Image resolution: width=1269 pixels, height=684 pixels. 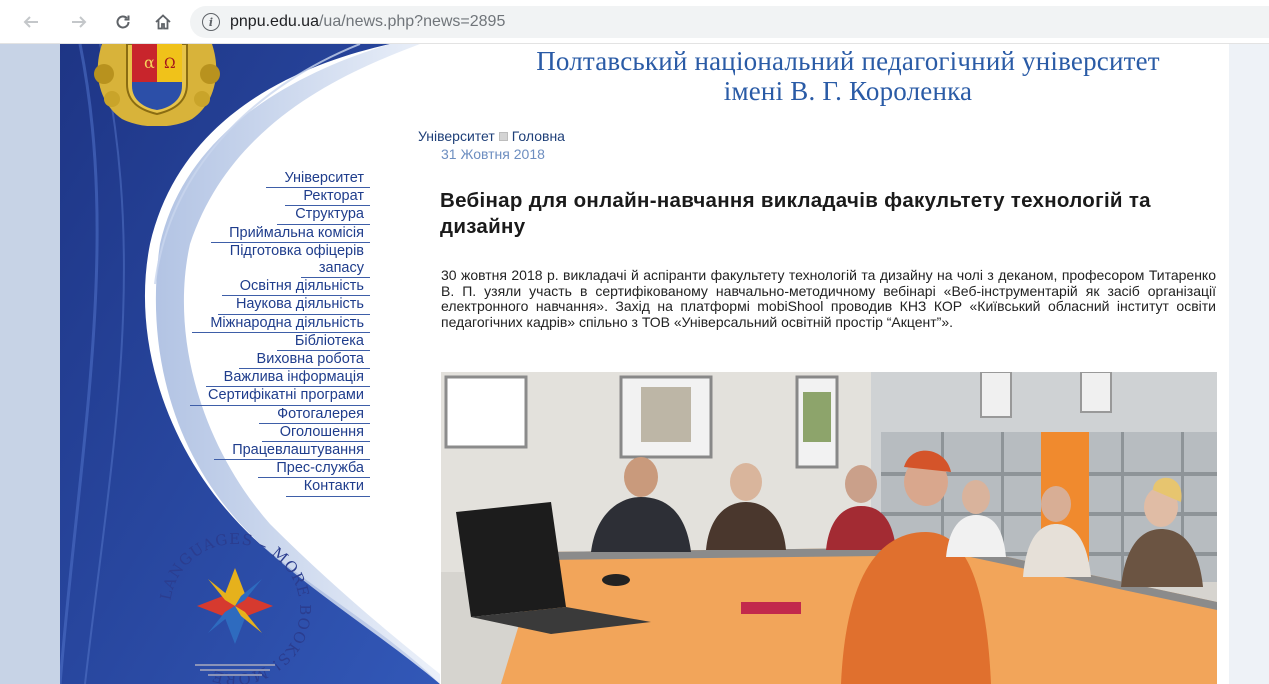 I want to click on sidebar-item-rectorate: Ректорат, so click(x=255, y=197).